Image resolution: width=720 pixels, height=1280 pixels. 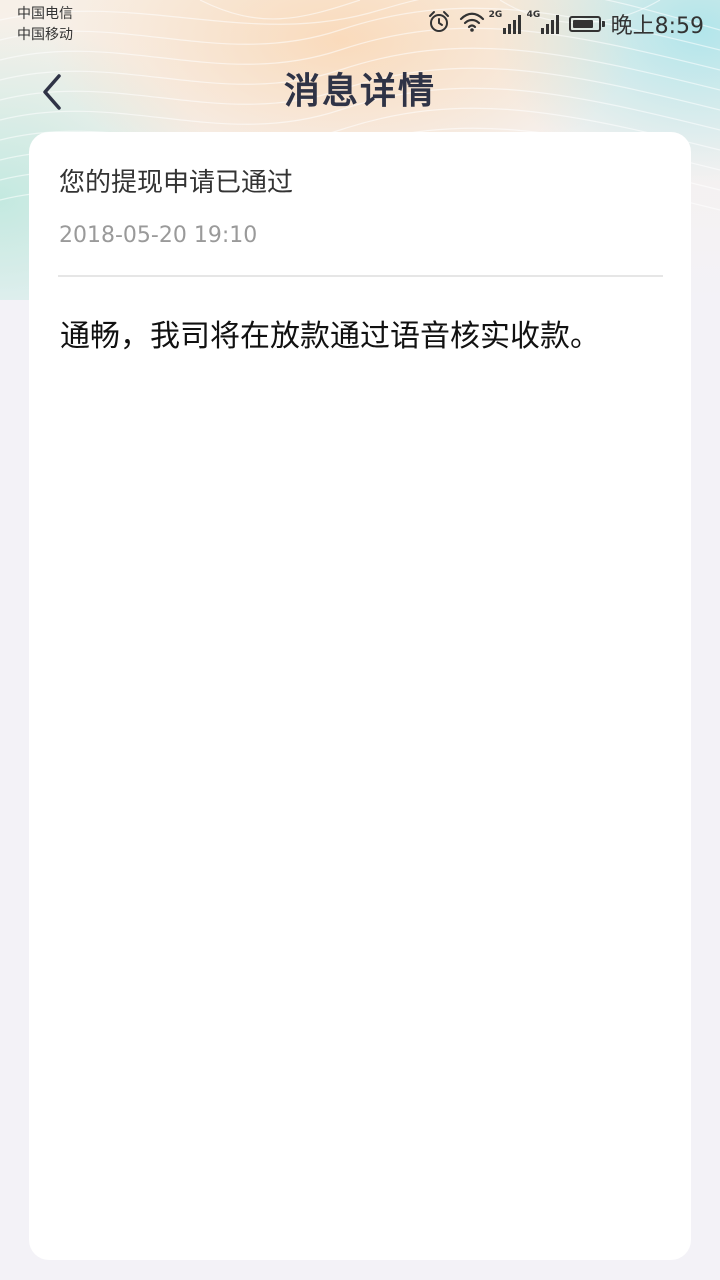 I want to click on signal-4g-icon: 4G, so click(x=544, y=23).